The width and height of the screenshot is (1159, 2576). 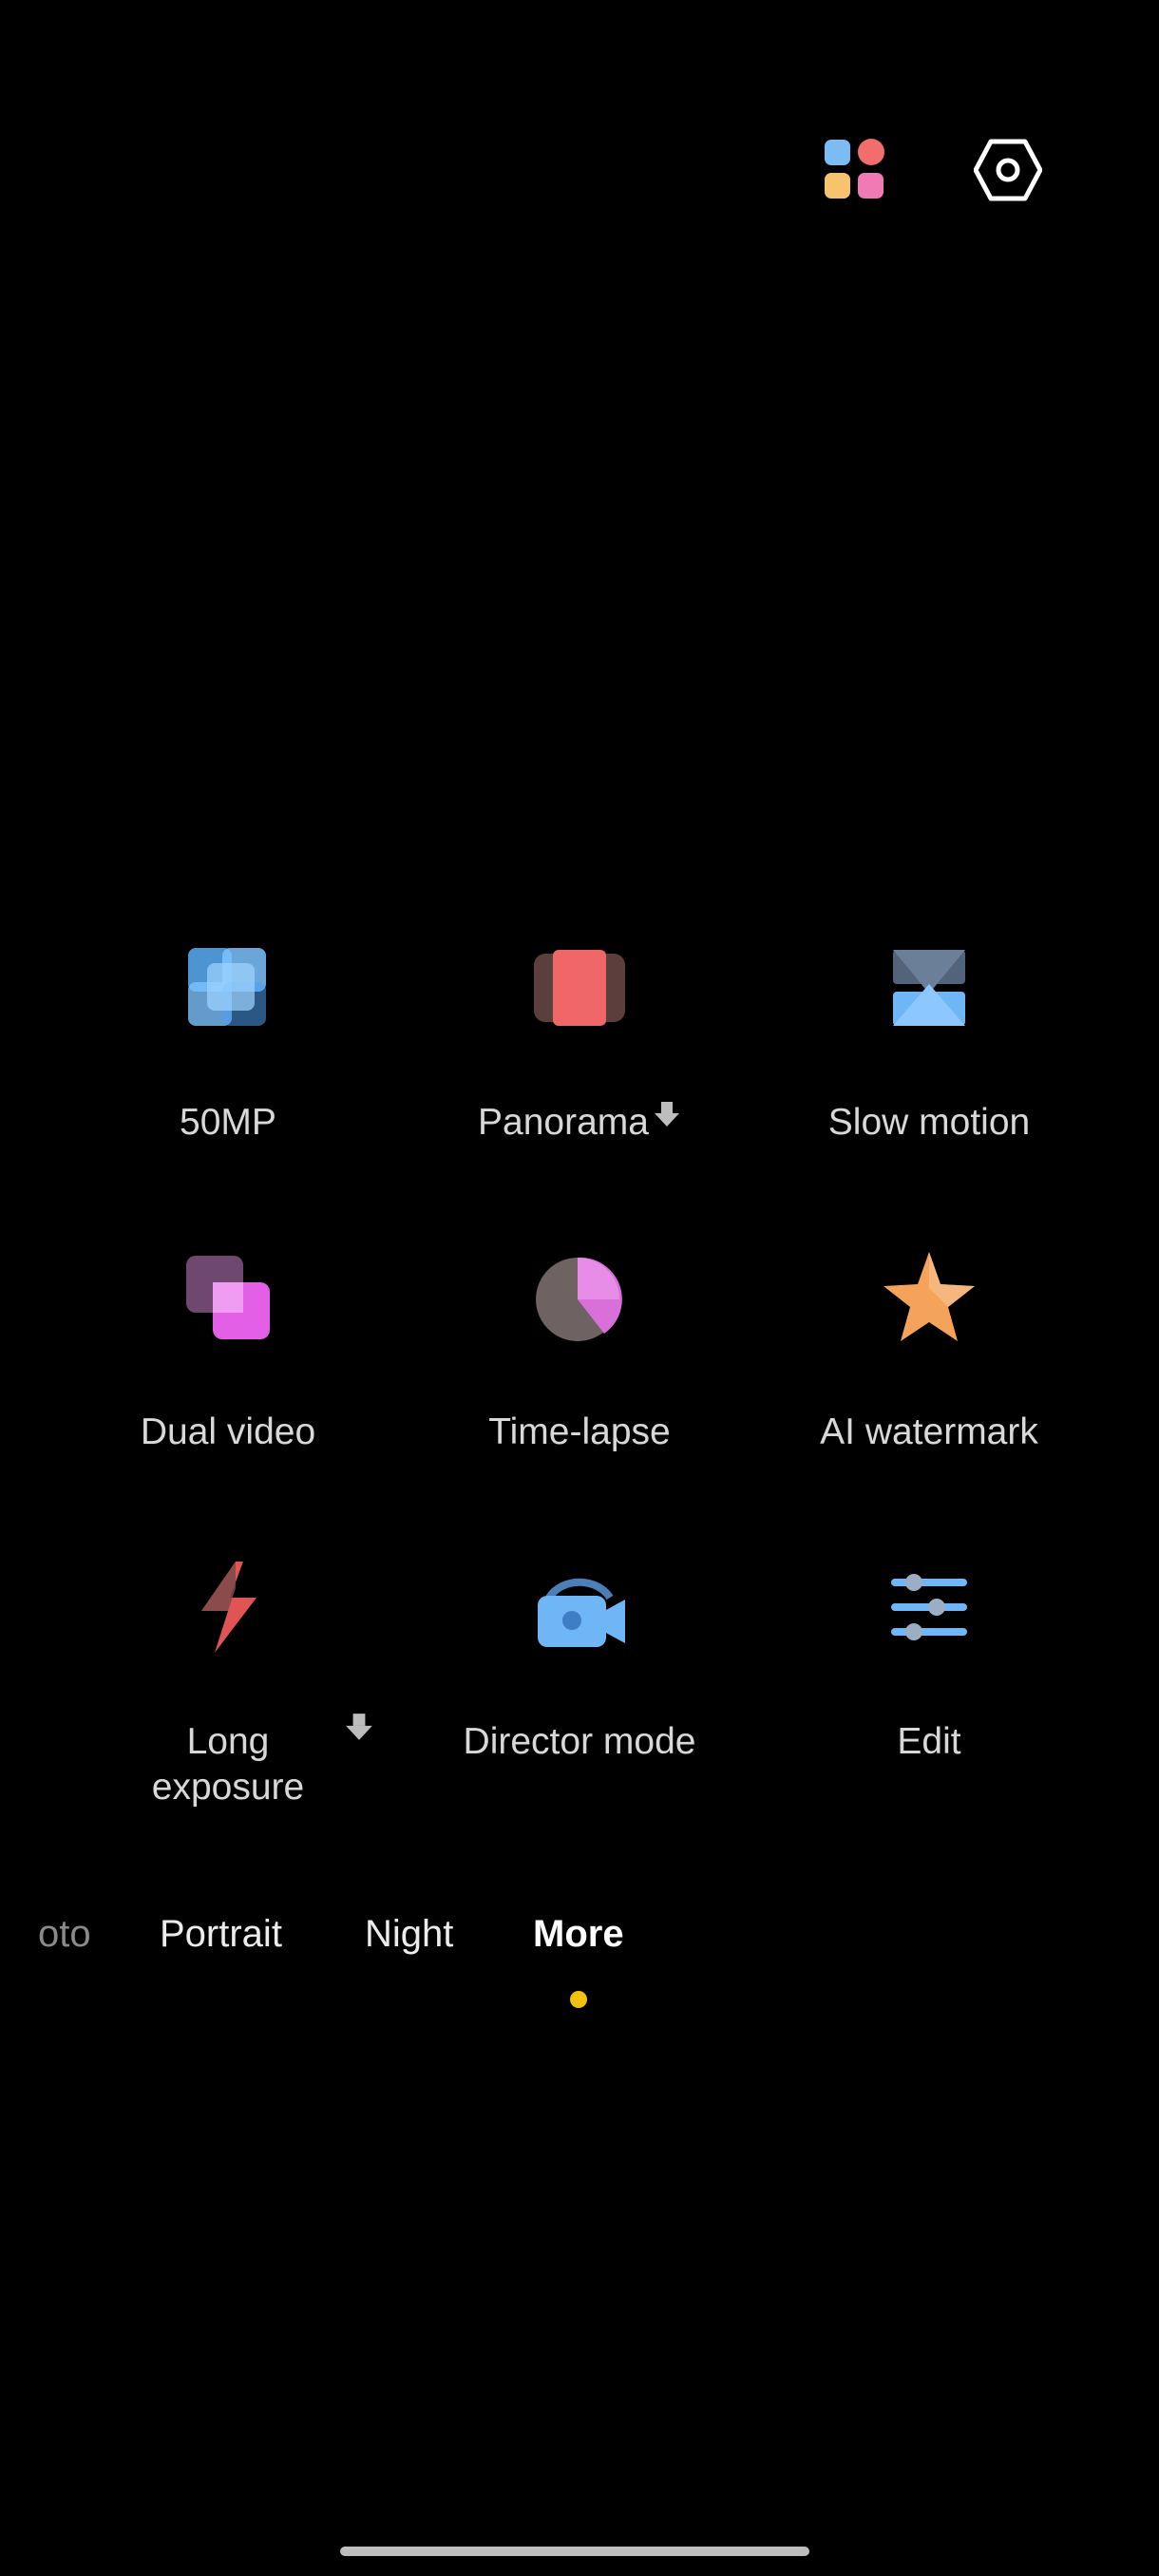 I want to click on mode-tab-night: Night, so click(x=409, y=1934).